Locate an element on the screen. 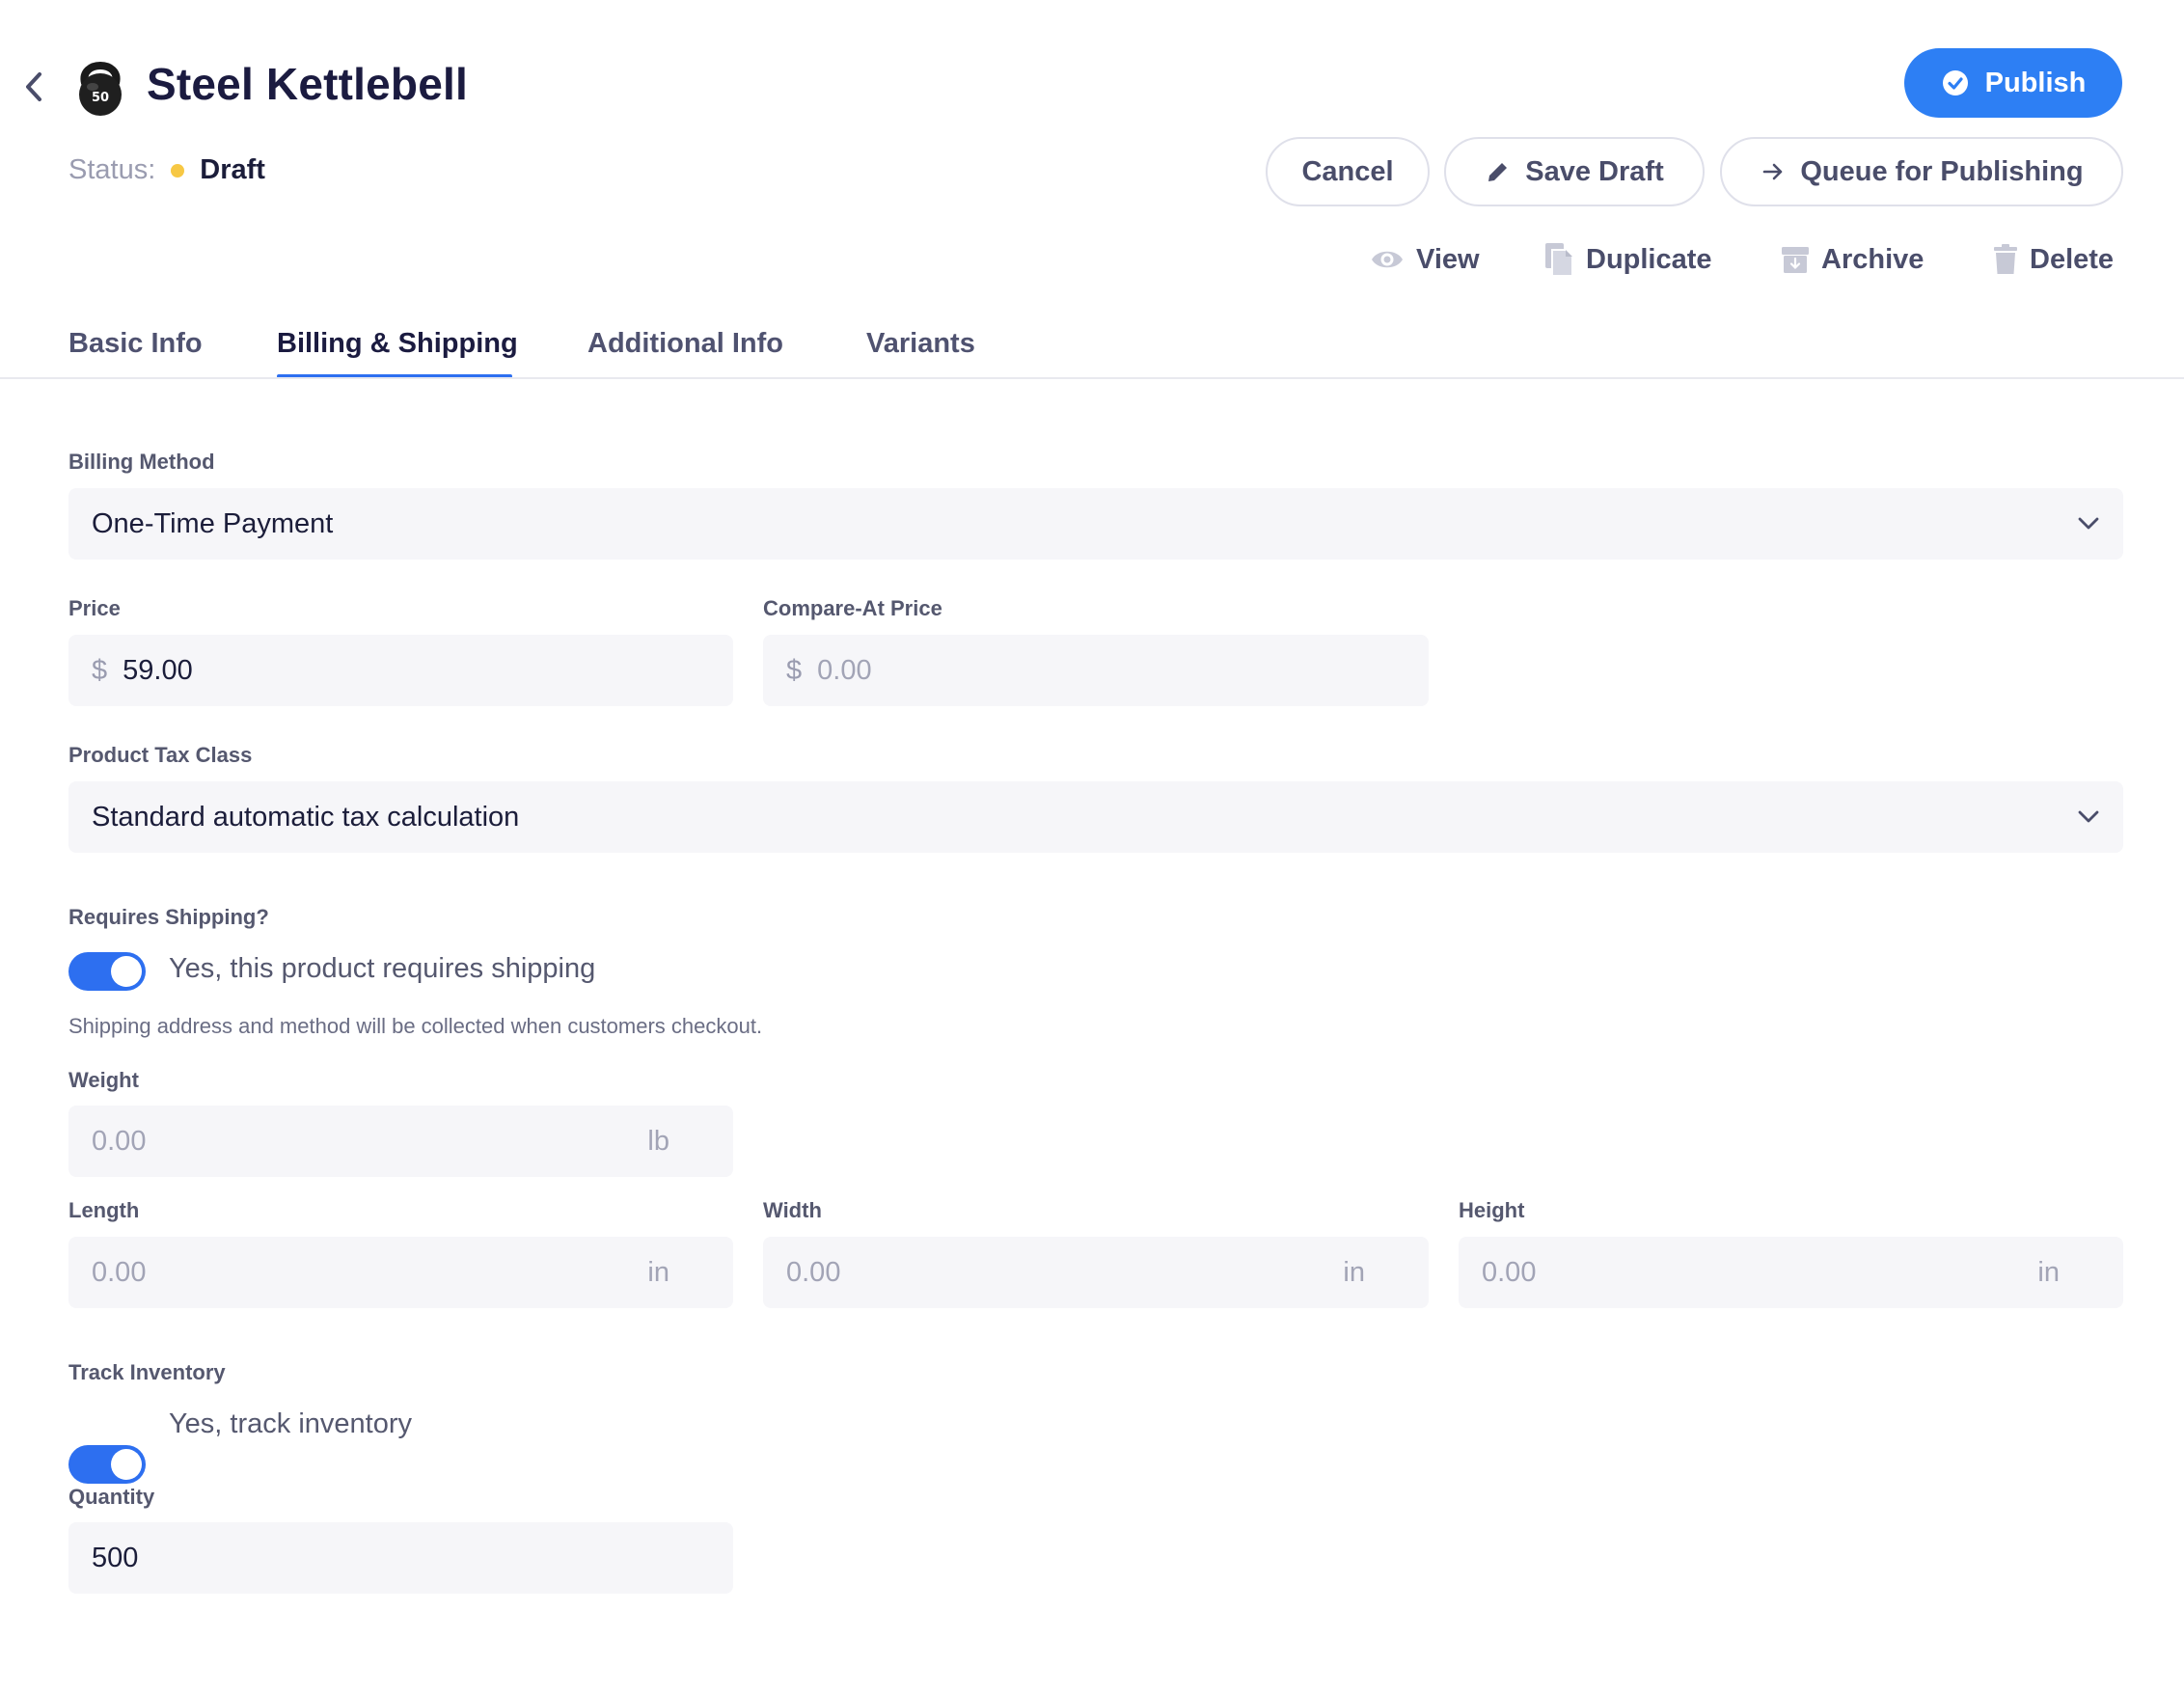 The height and width of the screenshot is (1694, 2184). tax-class-label: Product Tax Class is located at coordinates (161, 755).